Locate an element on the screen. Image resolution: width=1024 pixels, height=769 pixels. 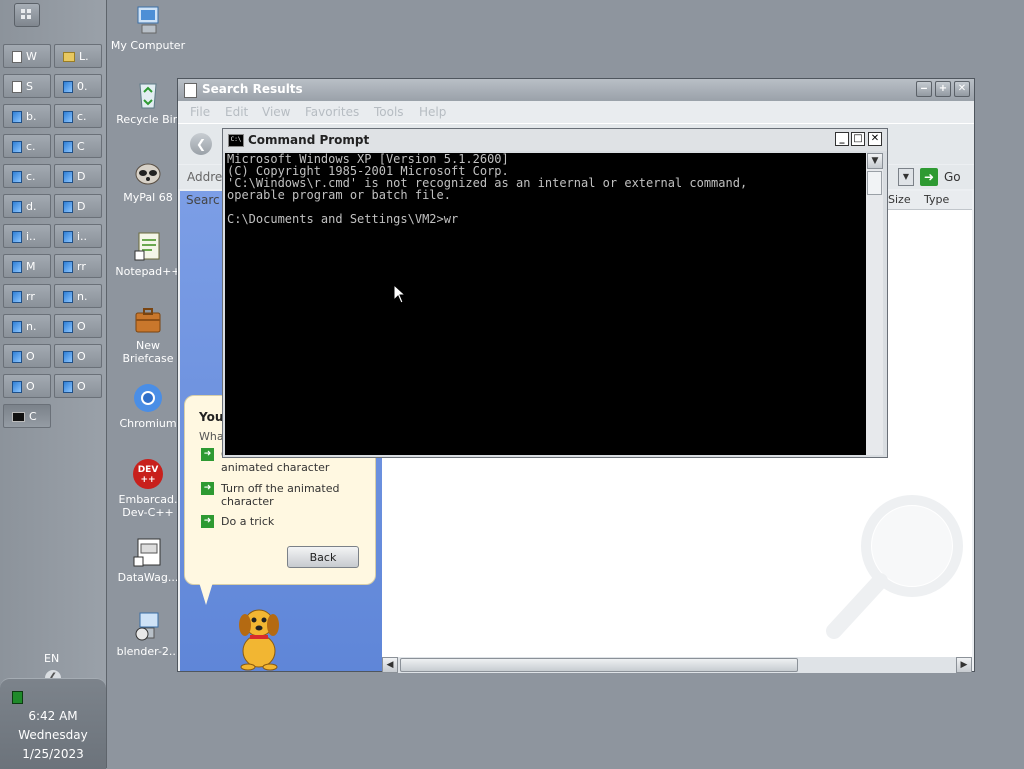
computer-icon is located at coordinates (148, 20).